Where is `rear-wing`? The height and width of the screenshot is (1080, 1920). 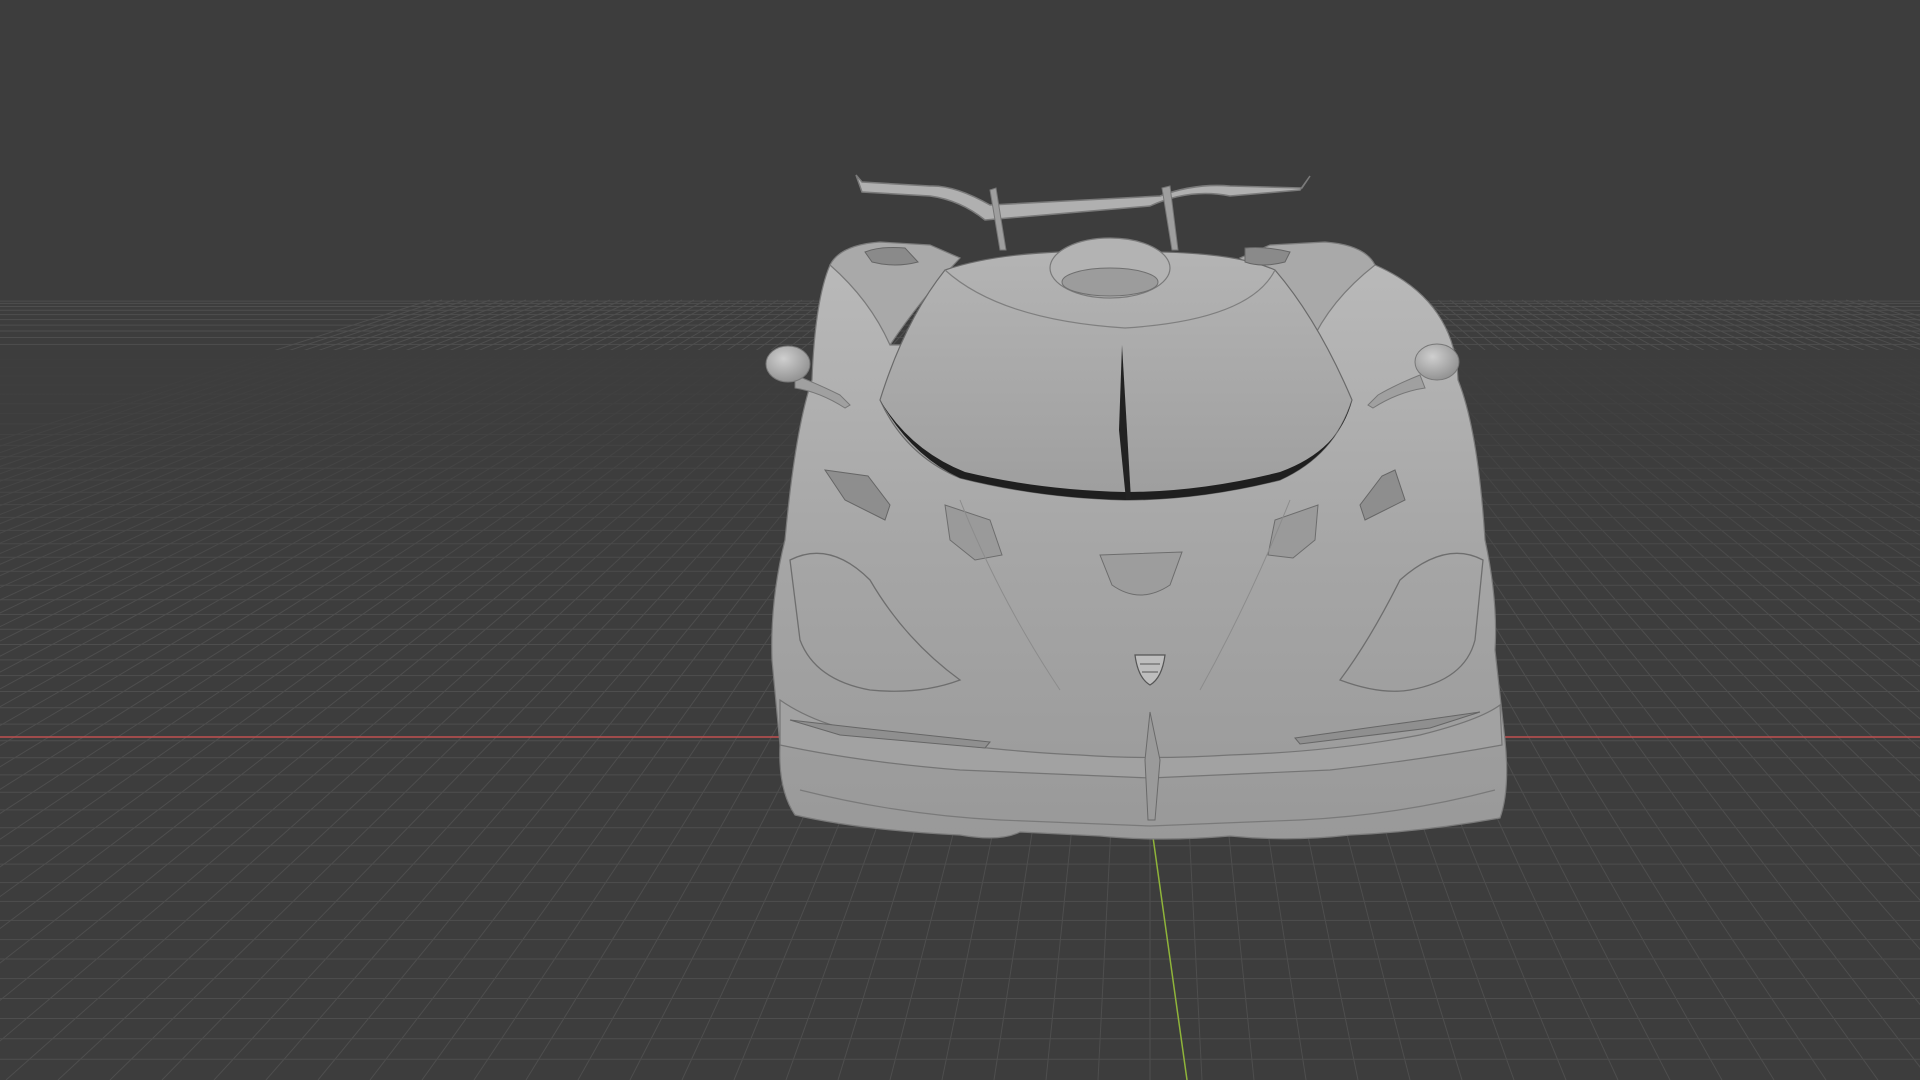
rear-wing is located at coordinates (1083, 212).